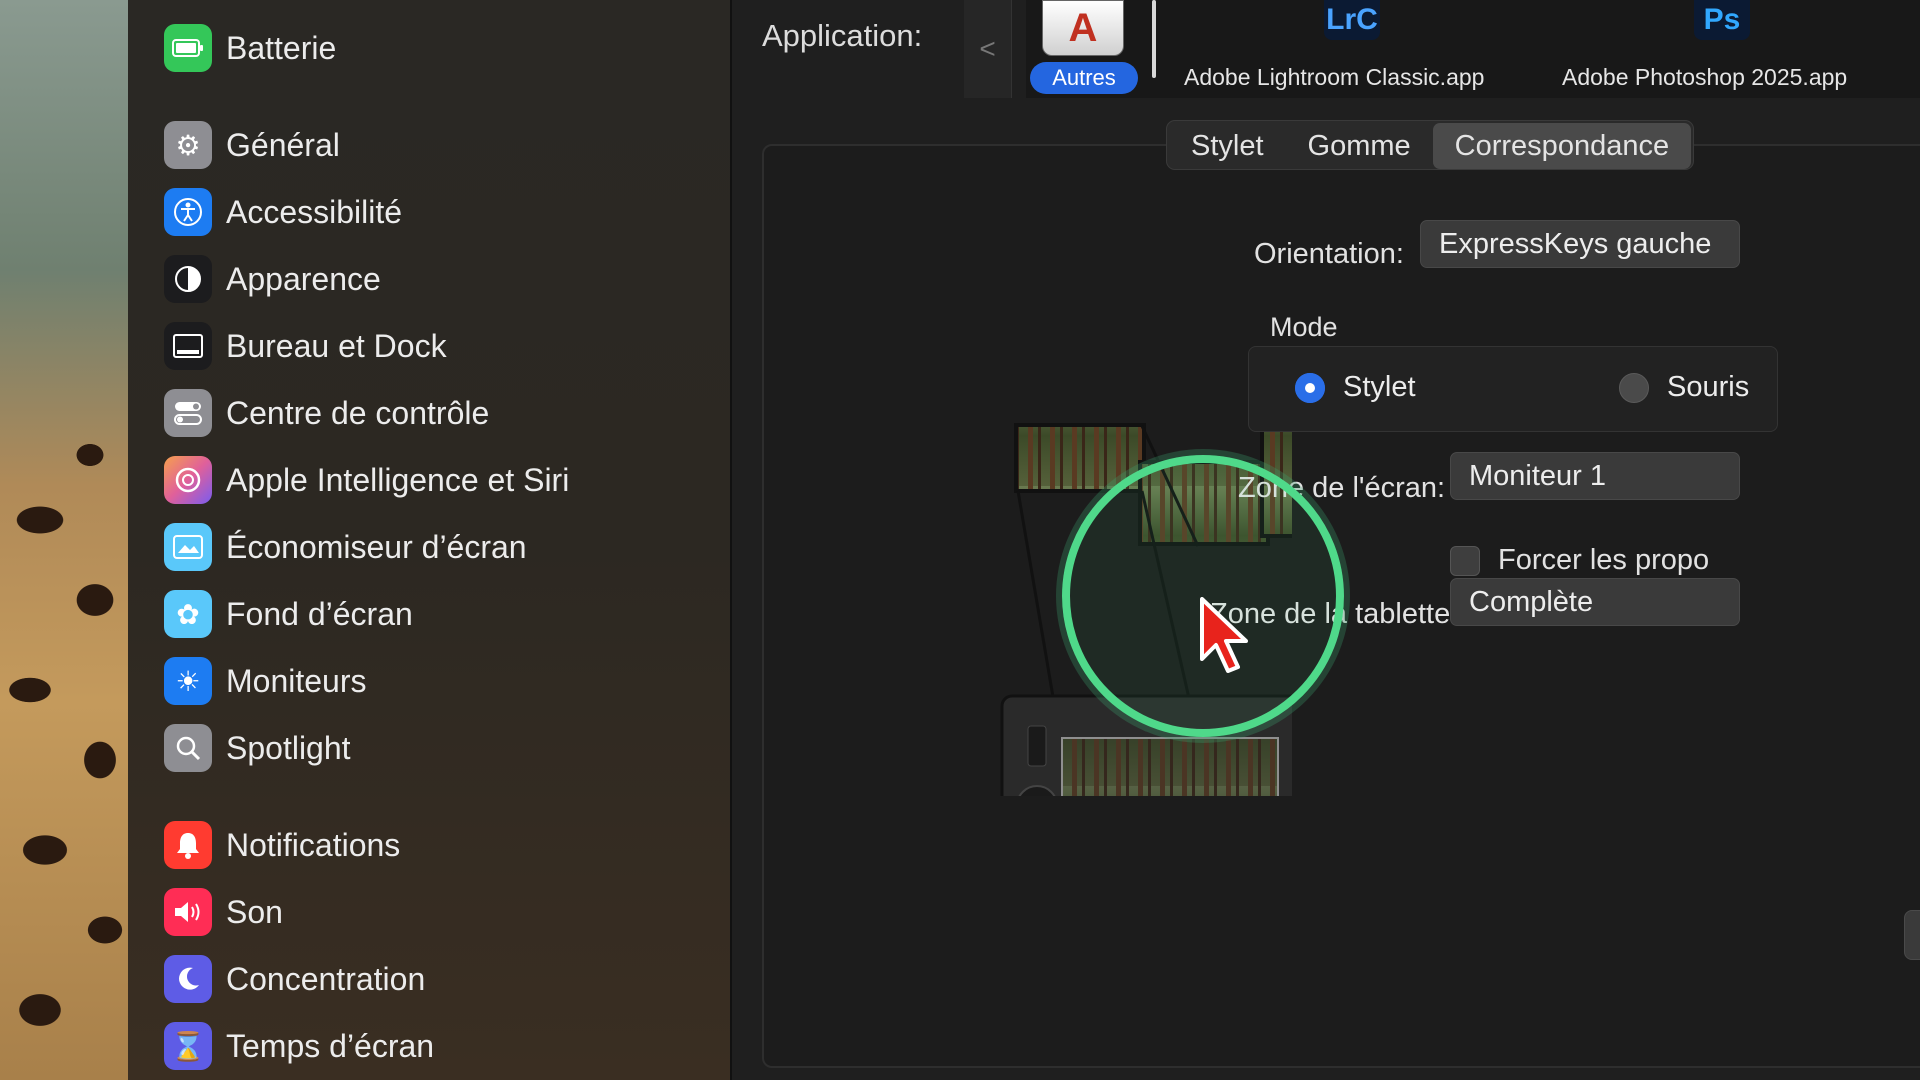  What do you see at coordinates (188, 346) in the screenshot?
I see `dock-icon` at bounding box center [188, 346].